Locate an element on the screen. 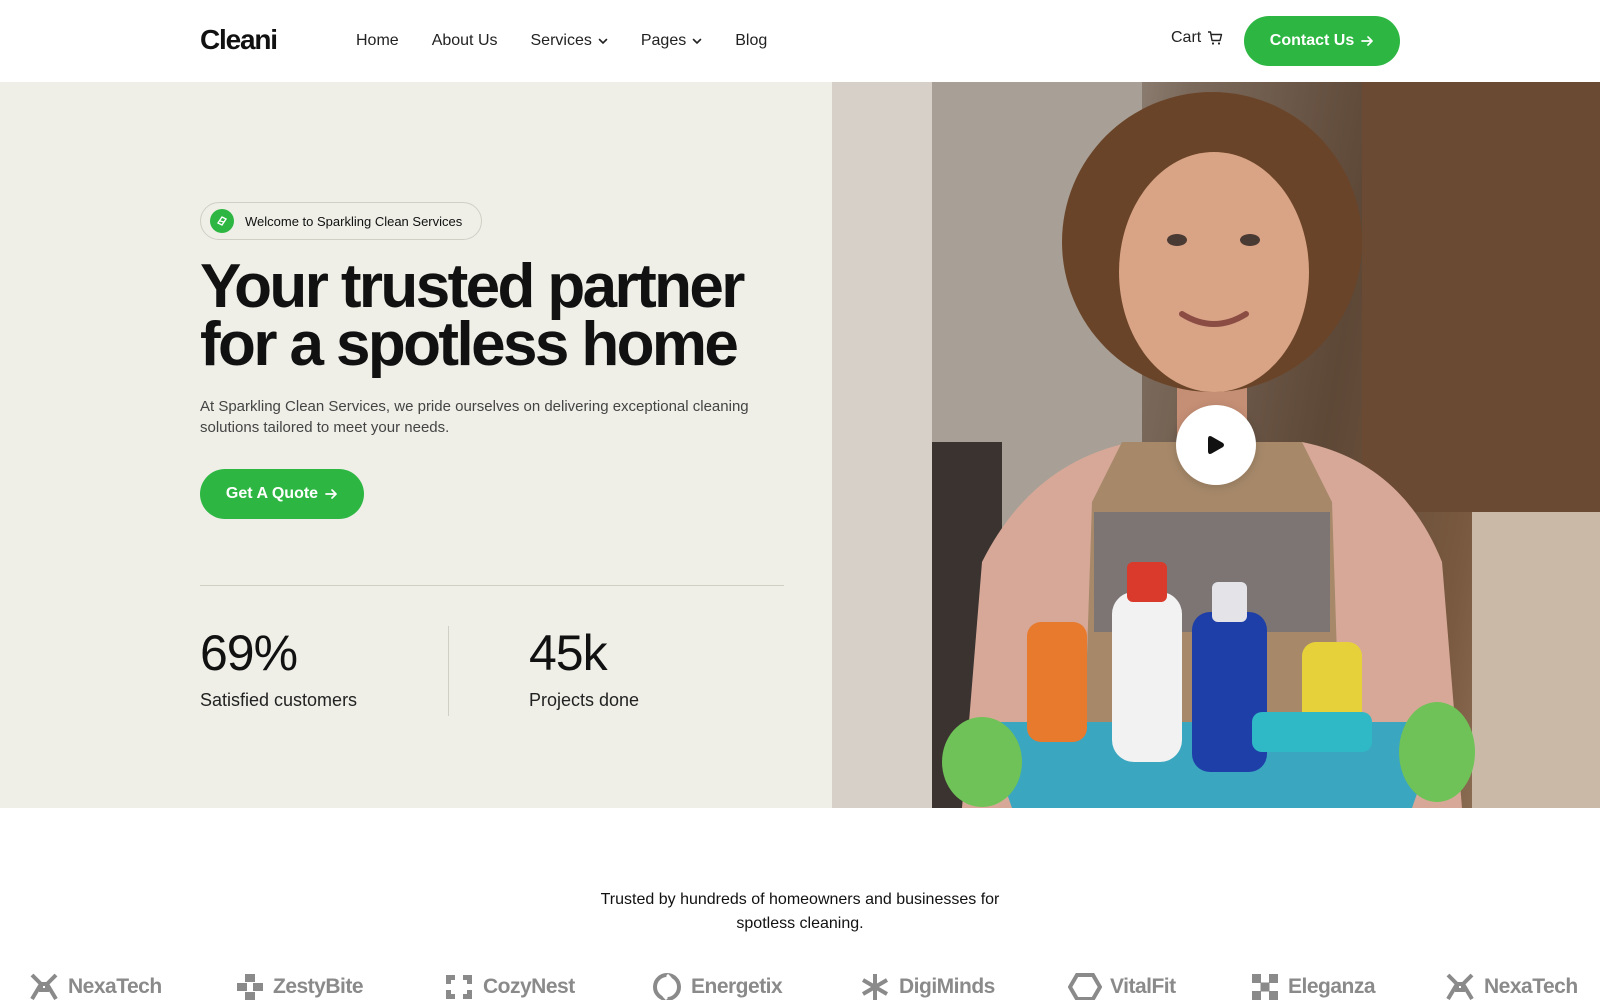 Image resolution: width=1600 pixels, height=1000 pixels. brand-name: VitalFit is located at coordinates (1143, 986).